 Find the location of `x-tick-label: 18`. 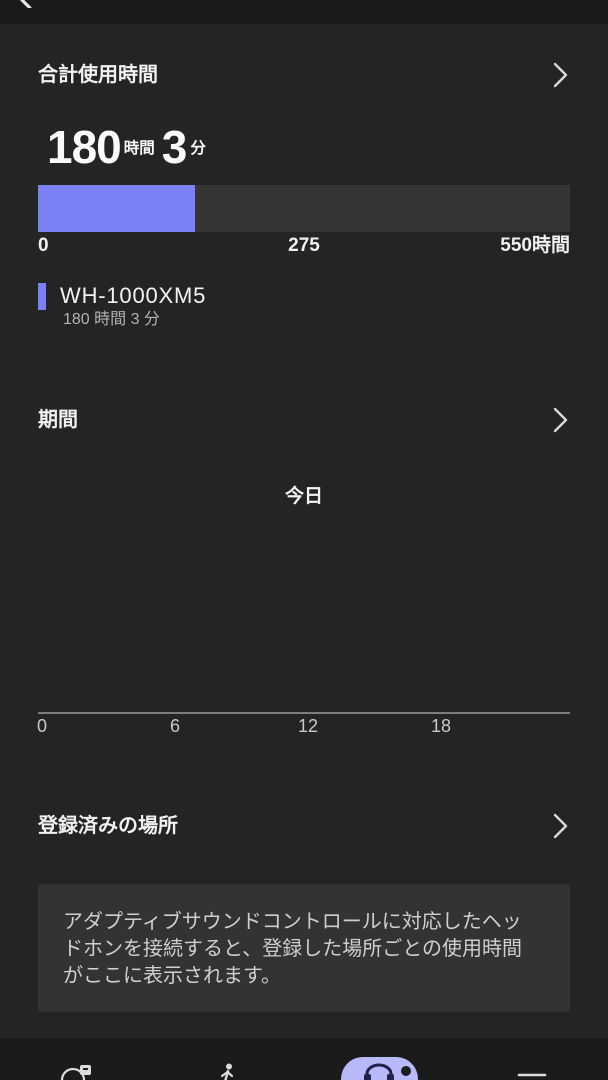

x-tick-label: 18 is located at coordinates (441, 726).